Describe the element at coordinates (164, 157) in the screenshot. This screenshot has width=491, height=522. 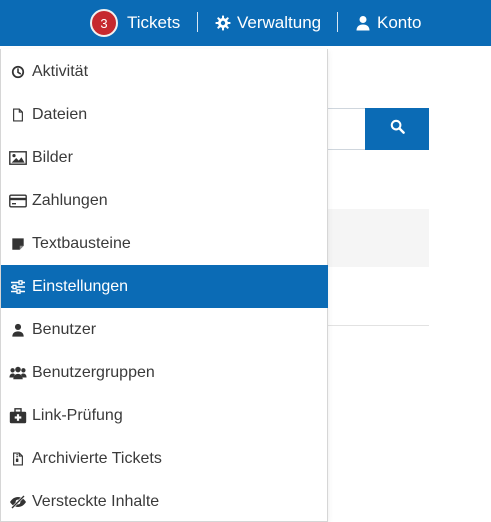
I see `menu-item-images: Bilder` at that location.